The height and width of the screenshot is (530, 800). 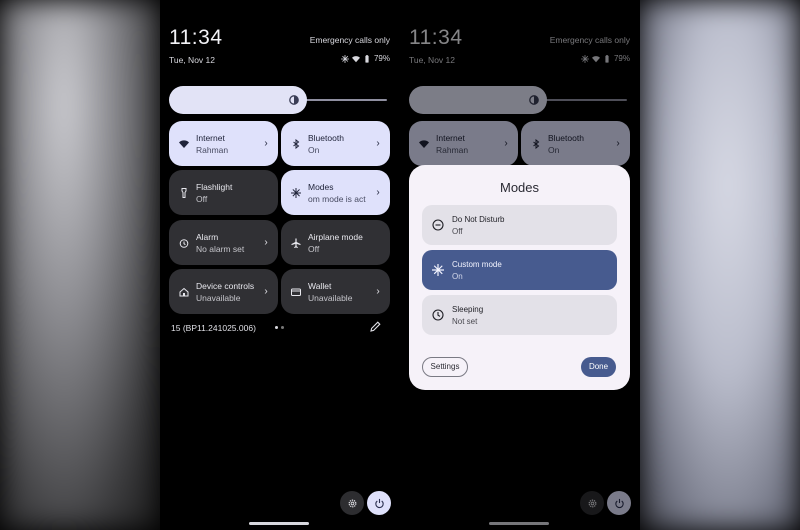 What do you see at coordinates (207, 236) in the screenshot?
I see `tile-title: Alarm` at bounding box center [207, 236].